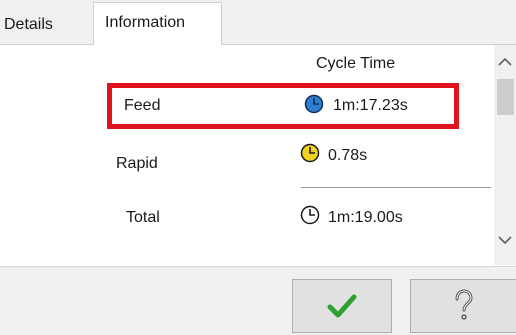 The height and width of the screenshot is (335, 516). What do you see at coordinates (142, 105) in the screenshot?
I see `feed-label: Feed` at bounding box center [142, 105].